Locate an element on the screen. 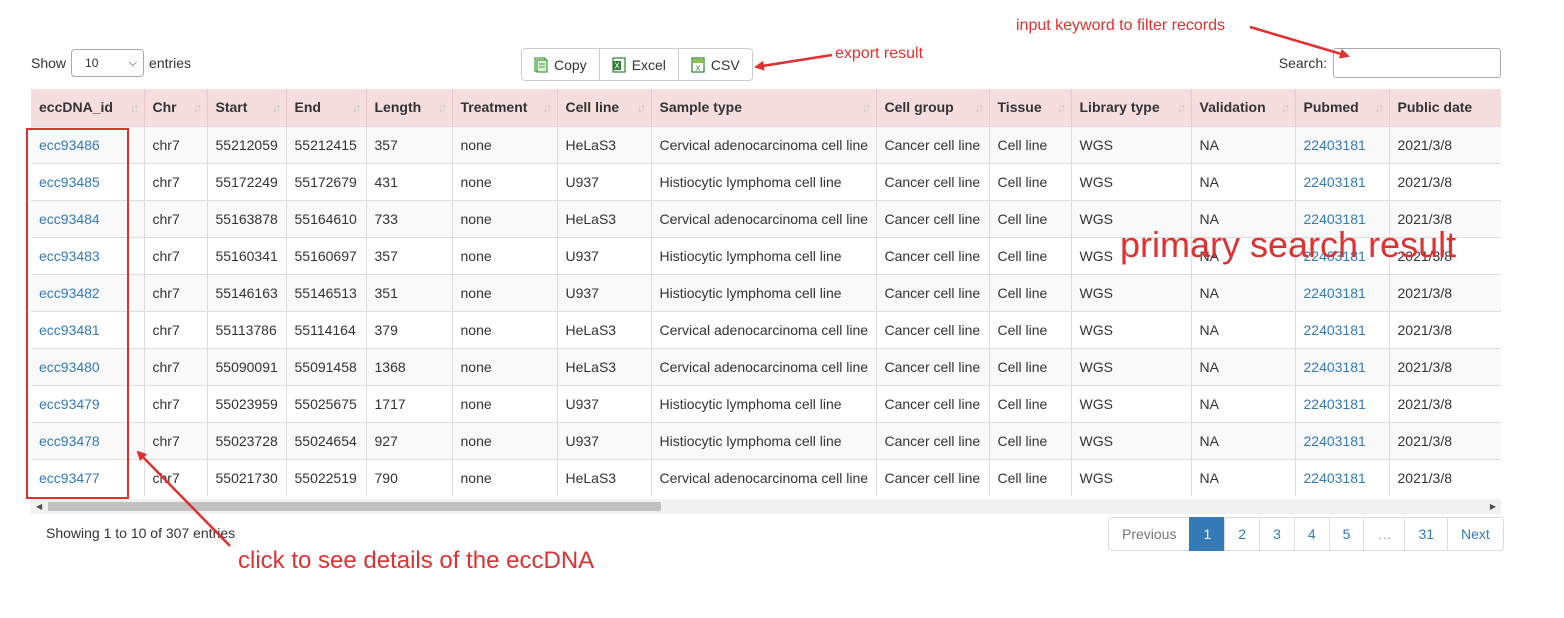 This screenshot has height=618, width=1564. click-arrow is located at coordinates (183, 498).